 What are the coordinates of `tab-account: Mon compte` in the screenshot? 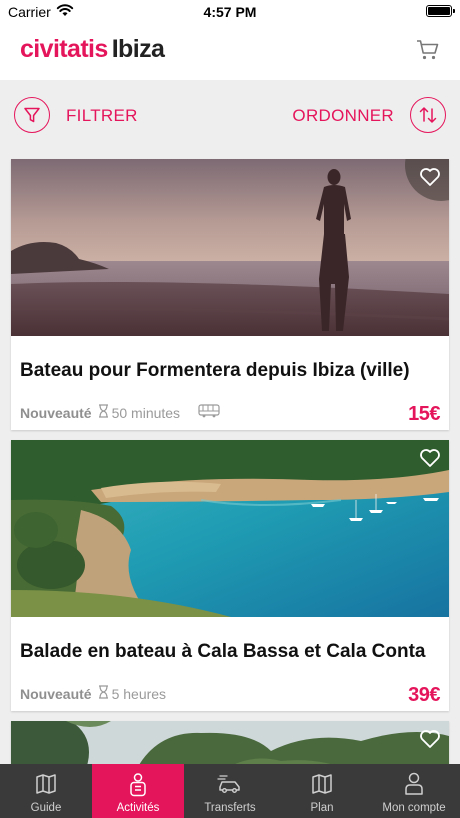 It's located at (414, 791).